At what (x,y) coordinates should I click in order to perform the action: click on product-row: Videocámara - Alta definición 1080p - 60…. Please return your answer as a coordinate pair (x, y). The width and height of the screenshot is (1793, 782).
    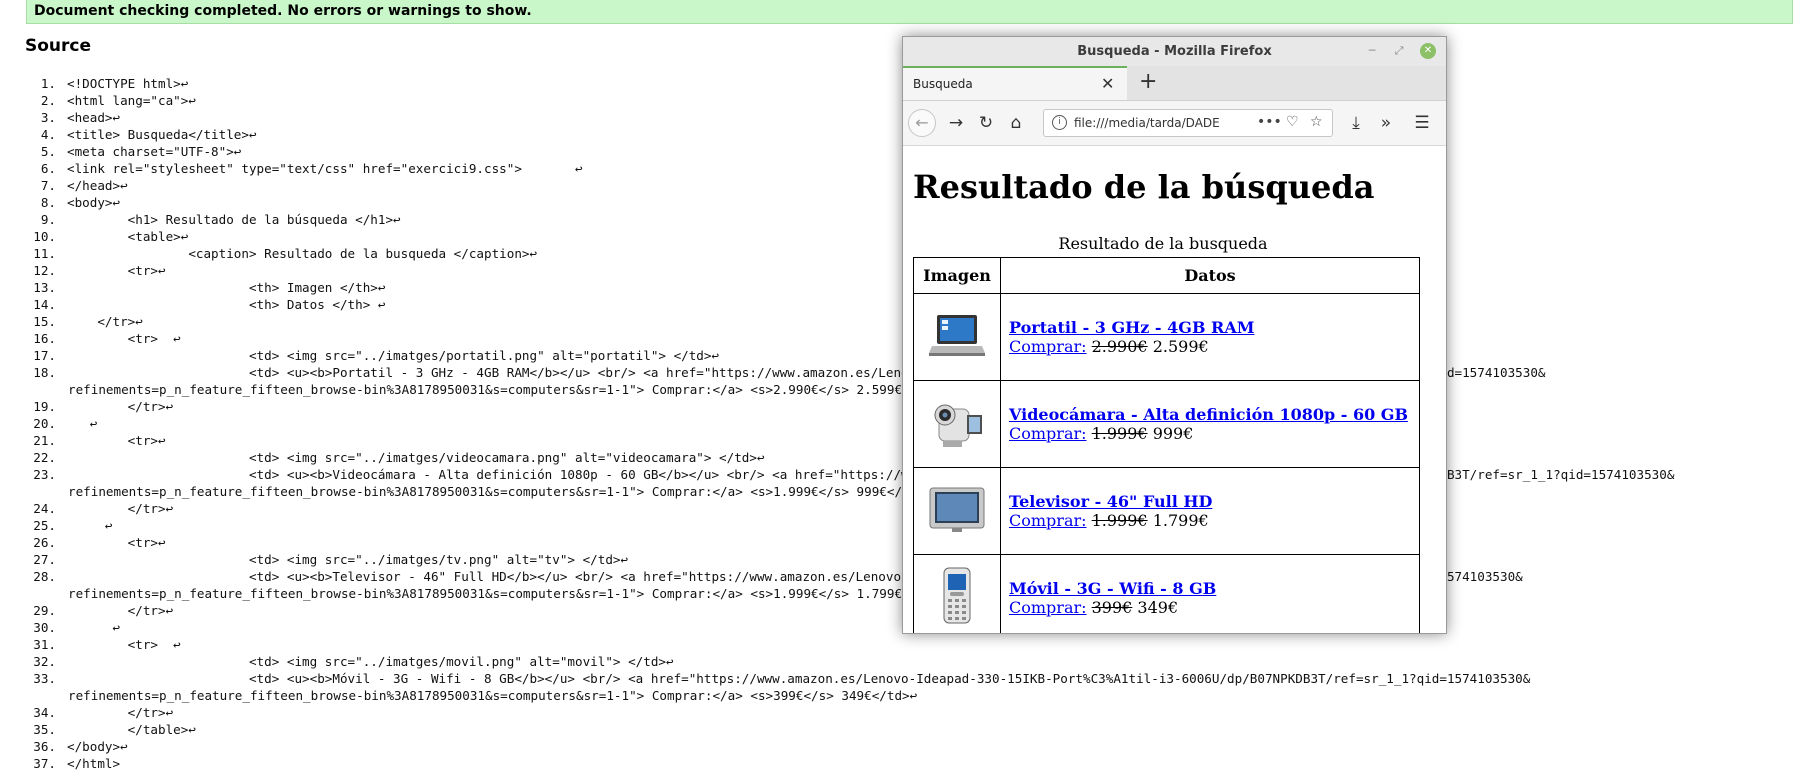
    Looking at the image, I should click on (1166, 424).